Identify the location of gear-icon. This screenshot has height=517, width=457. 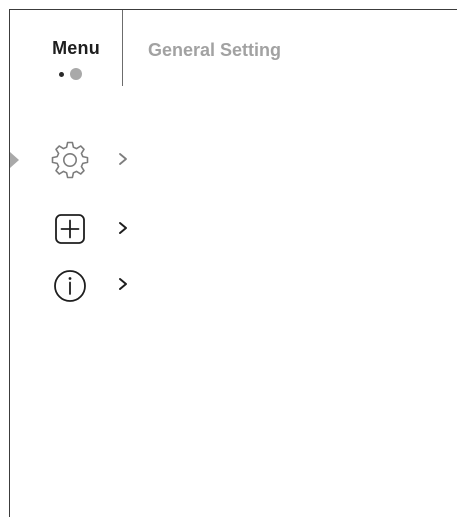
(70, 160).